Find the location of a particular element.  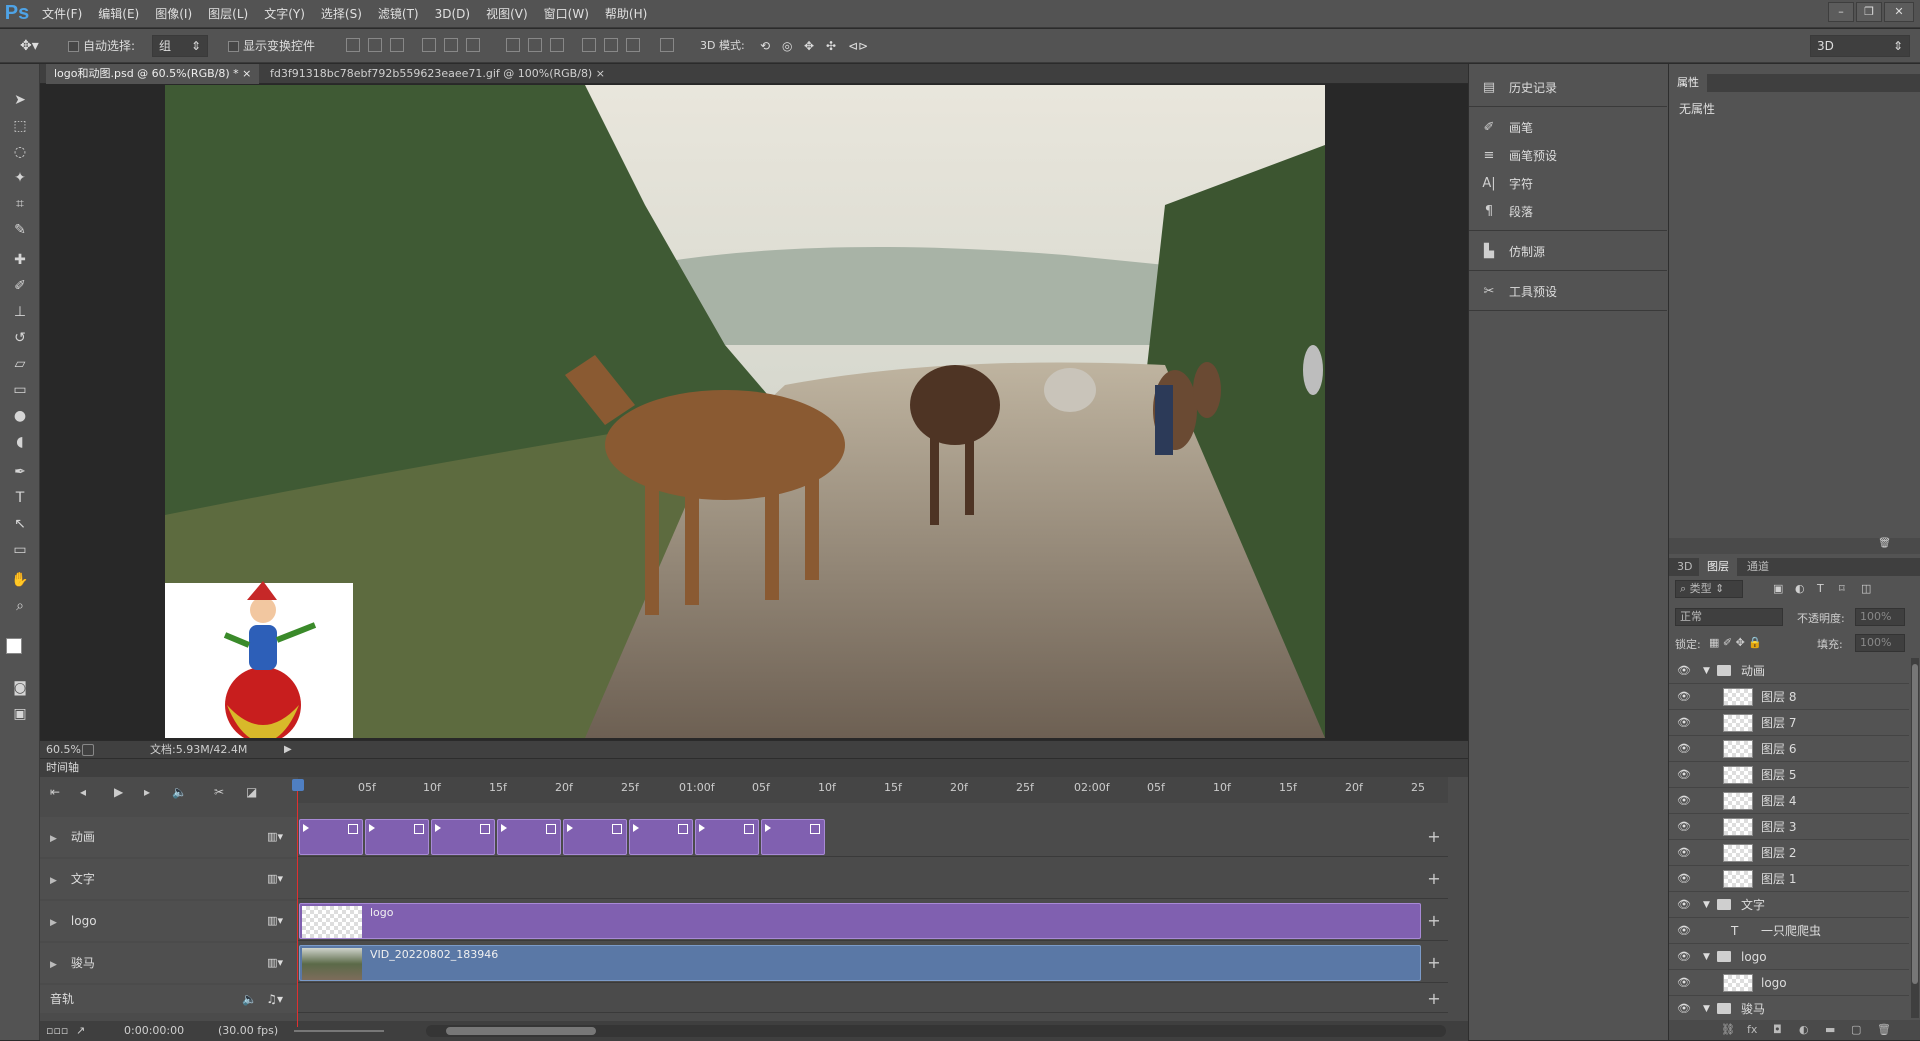

paragraph-panel-button: ¶ 段落 is located at coordinates (1568, 212).